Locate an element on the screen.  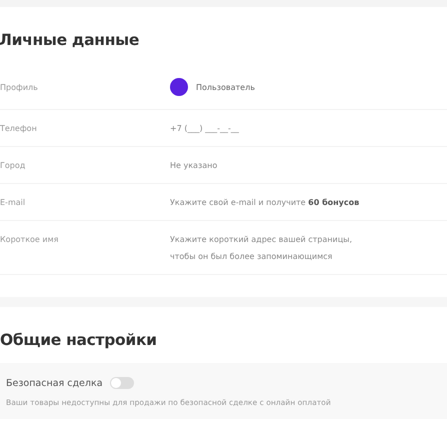
field-label: Короткое имя is located at coordinates (30, 239).